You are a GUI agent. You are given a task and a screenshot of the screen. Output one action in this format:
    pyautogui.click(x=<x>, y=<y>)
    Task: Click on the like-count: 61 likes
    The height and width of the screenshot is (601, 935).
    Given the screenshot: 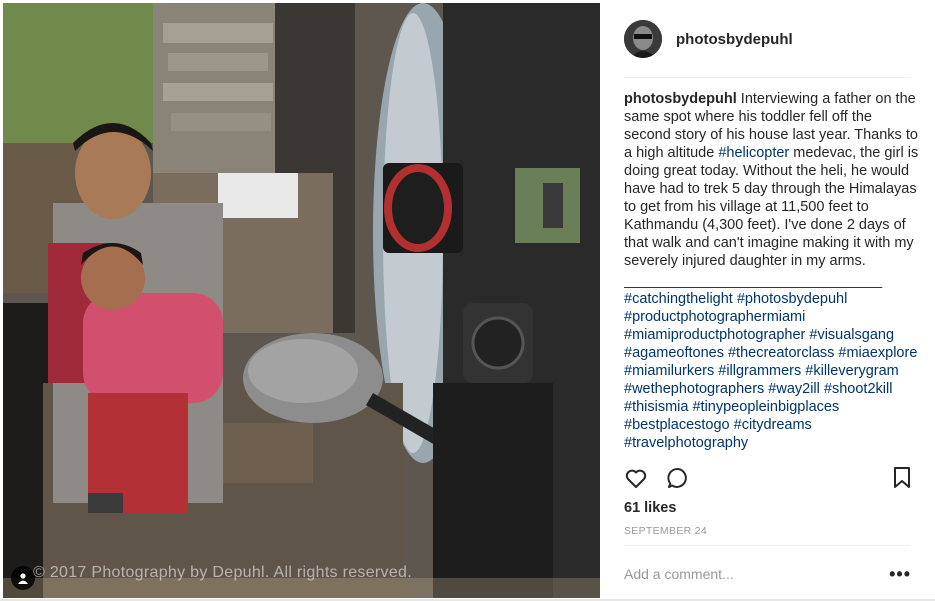 What is the action you would take?
    pyautogui.click(x=650, y=508)
    